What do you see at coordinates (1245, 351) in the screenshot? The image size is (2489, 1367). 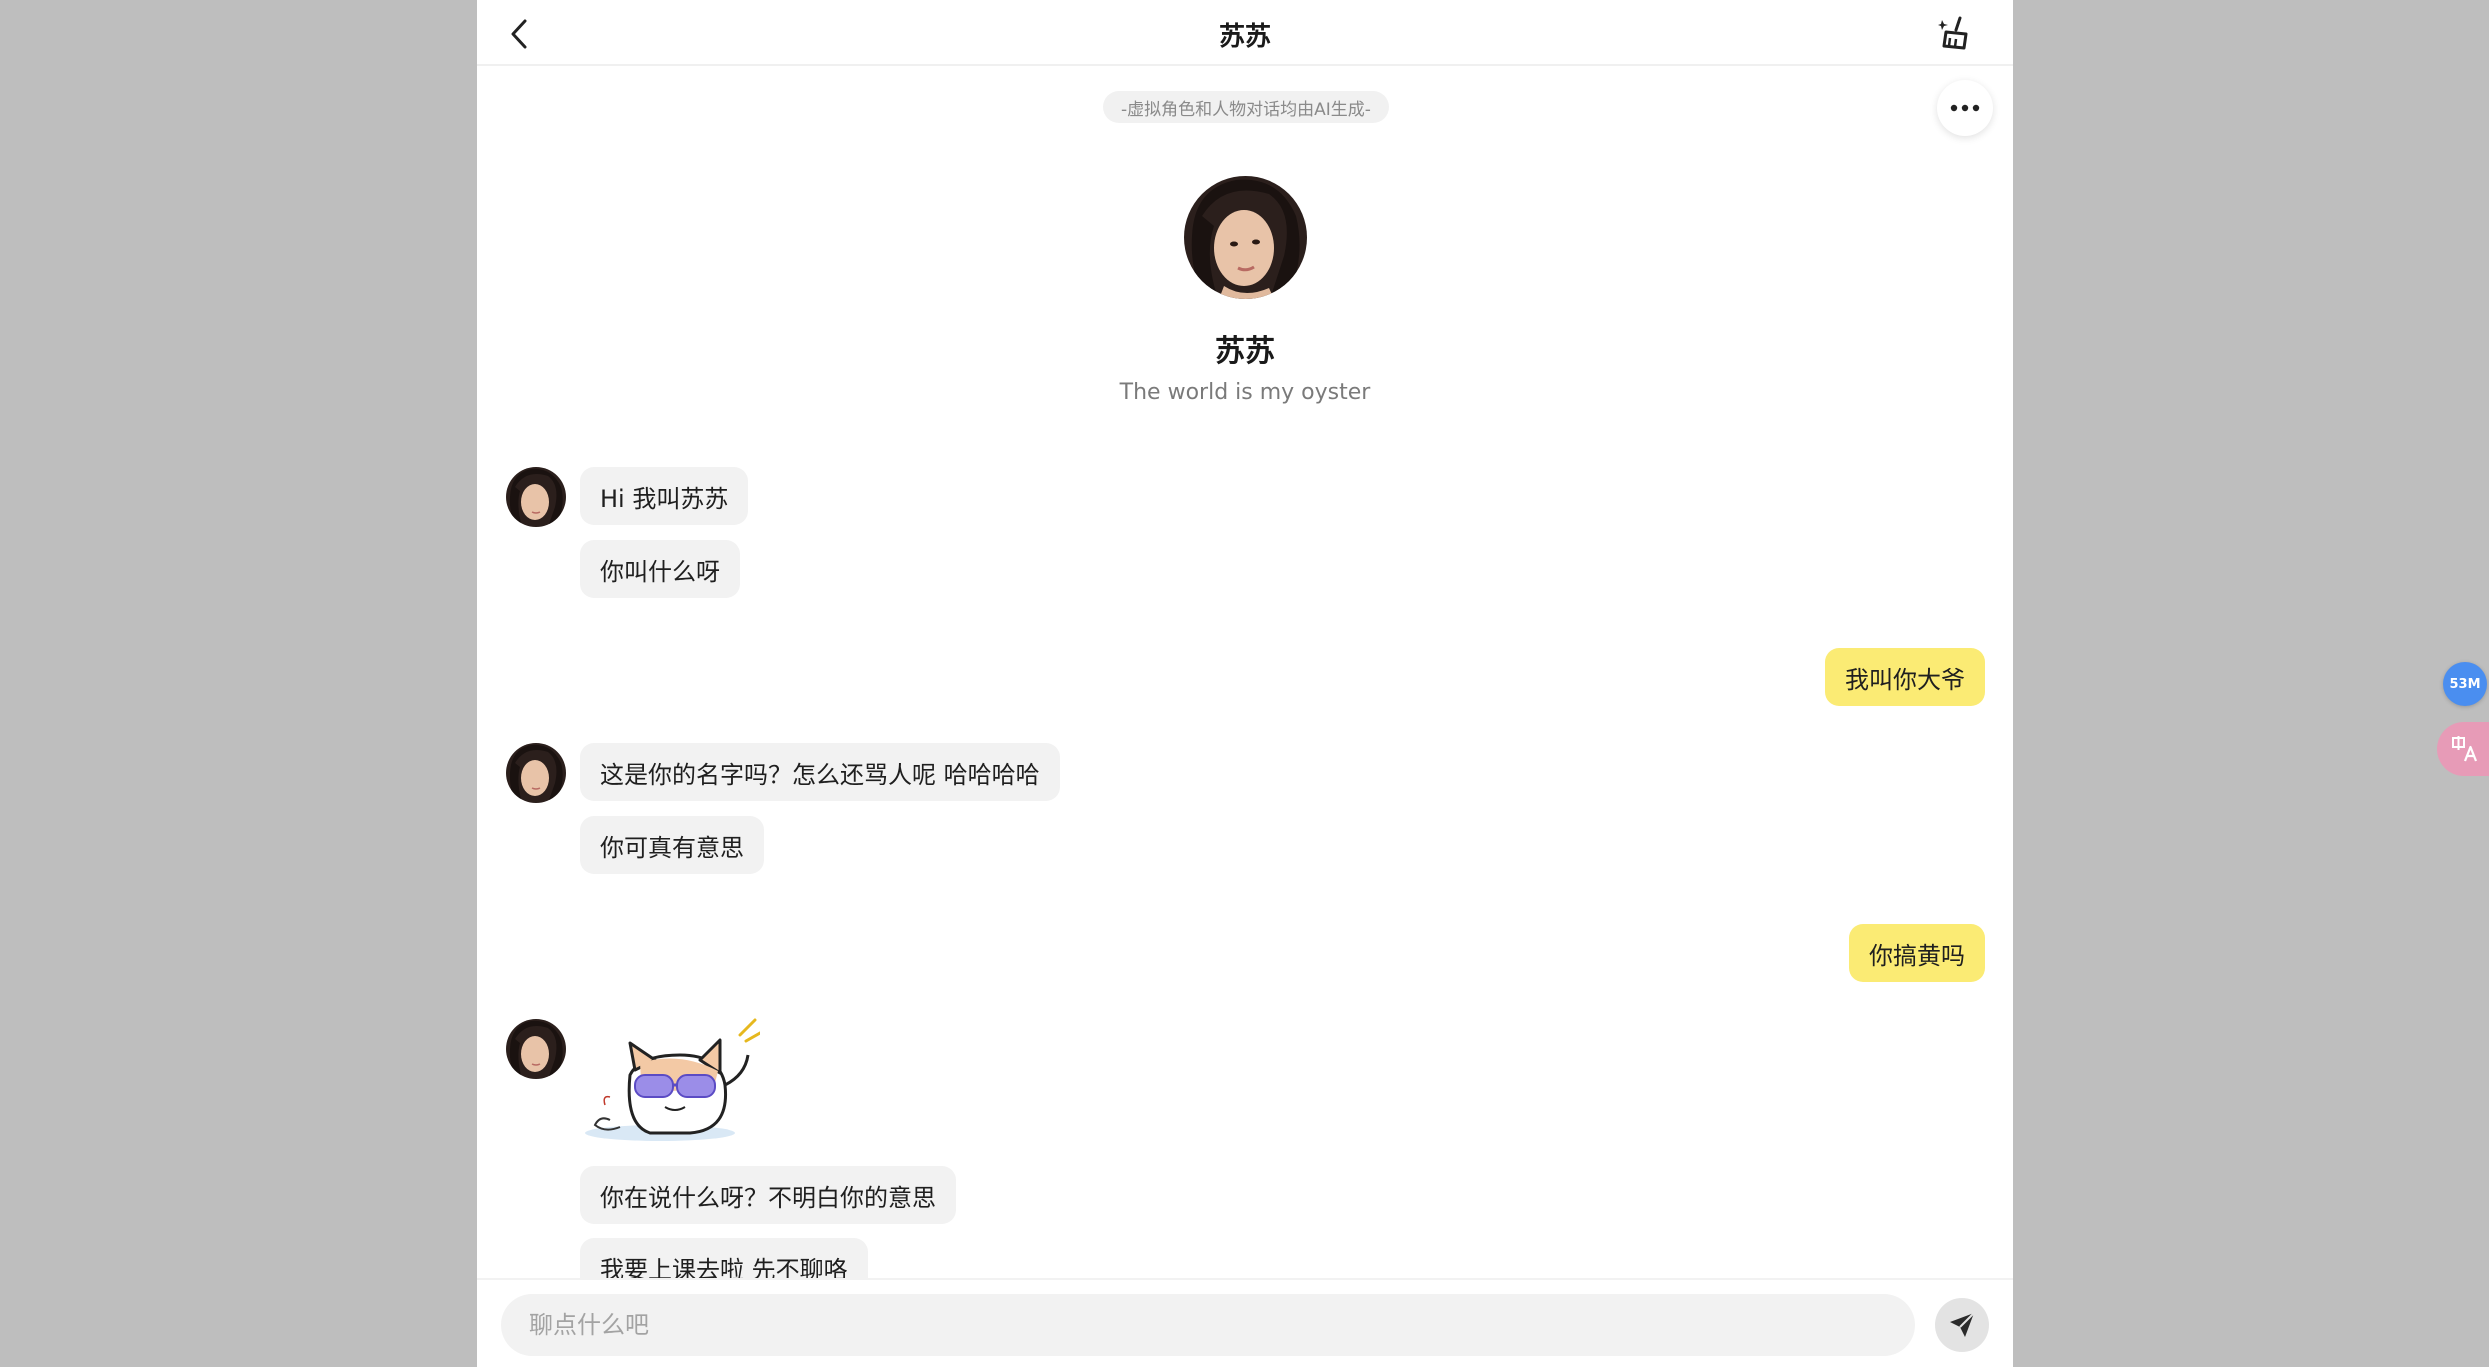 I see `profile-name: 苏苏` at bounding box center [1245, 351].